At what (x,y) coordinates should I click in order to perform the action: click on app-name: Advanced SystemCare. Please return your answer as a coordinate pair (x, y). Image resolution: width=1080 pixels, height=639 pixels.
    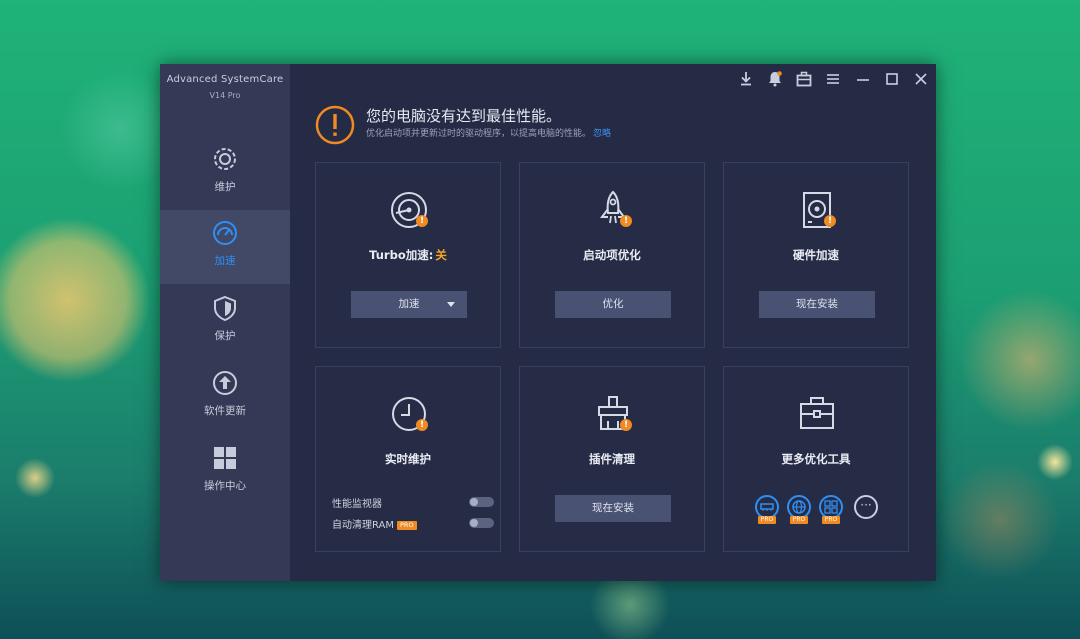
    Looking at the image, I should click on (225, 79).